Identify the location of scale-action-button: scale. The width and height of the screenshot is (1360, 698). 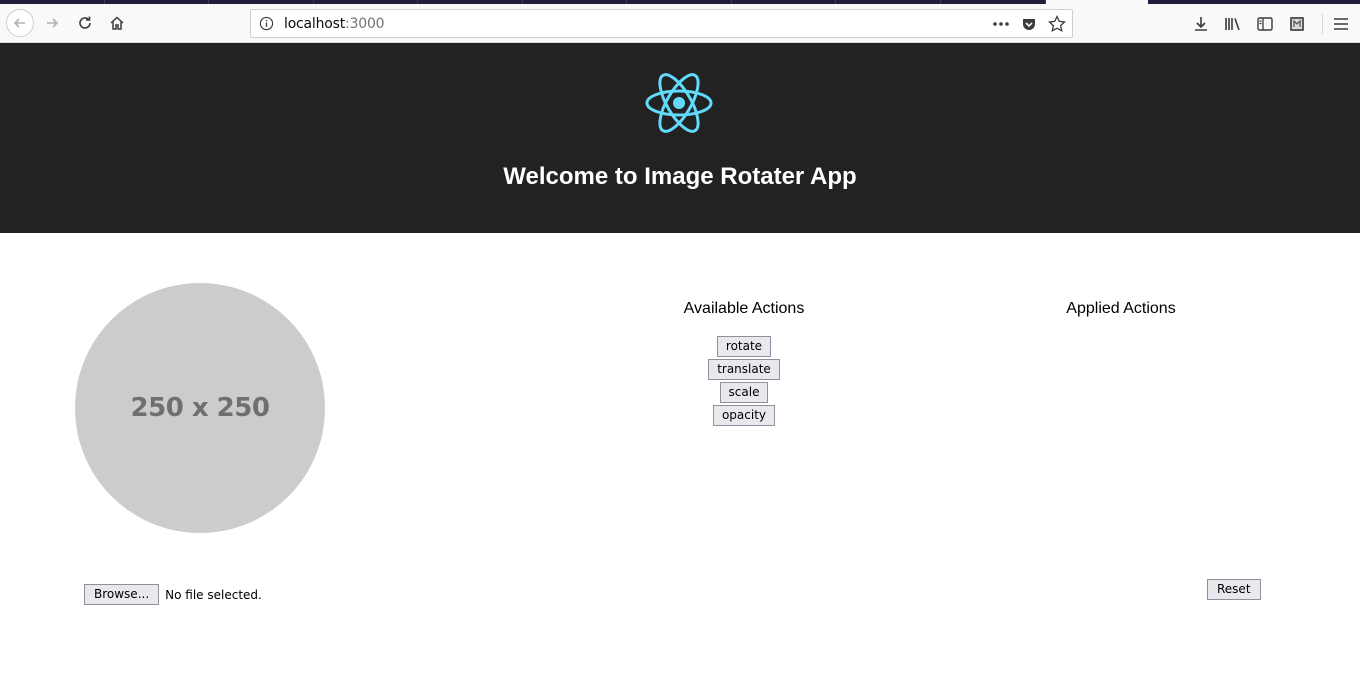
(744, 392).